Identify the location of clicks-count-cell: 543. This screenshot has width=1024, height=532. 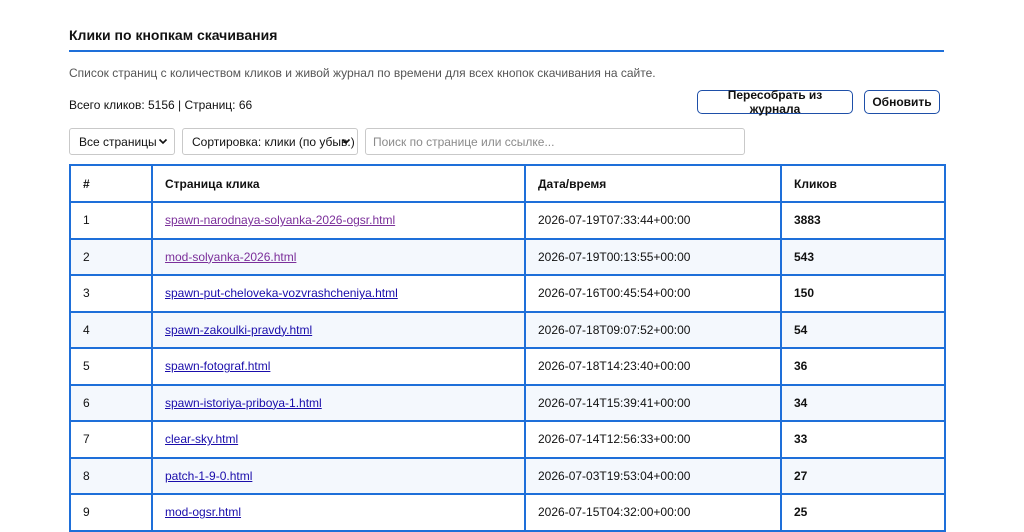
(863, 256).